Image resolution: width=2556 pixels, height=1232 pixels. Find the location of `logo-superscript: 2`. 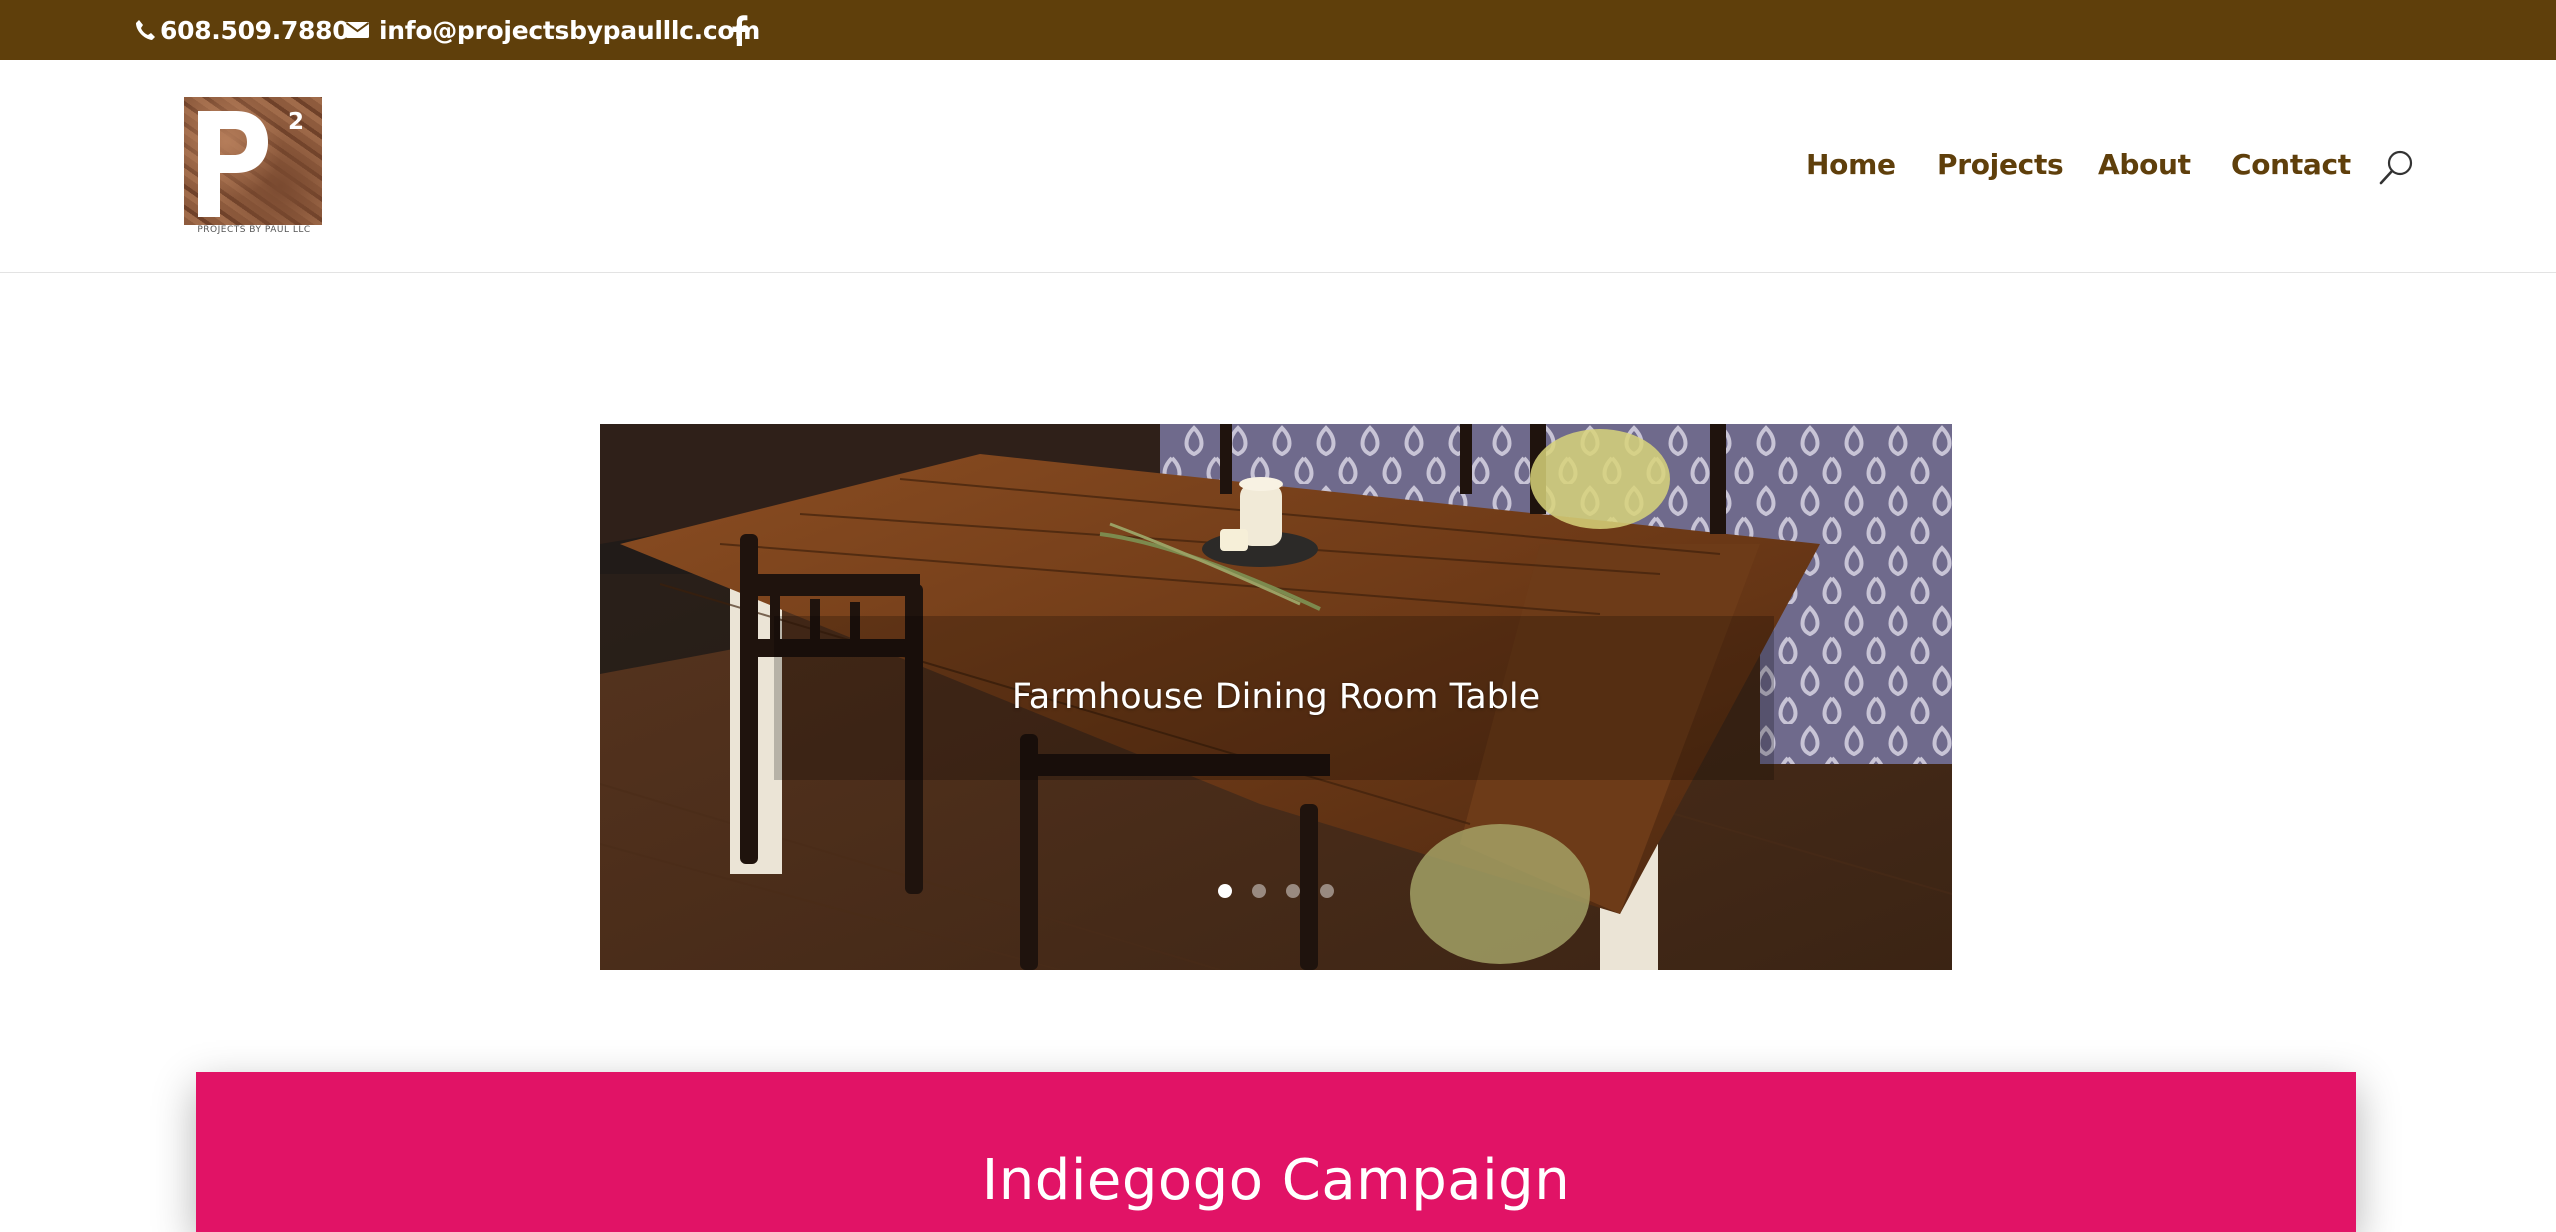

logo-superscript: 2 is located at coordinates (296, 122).